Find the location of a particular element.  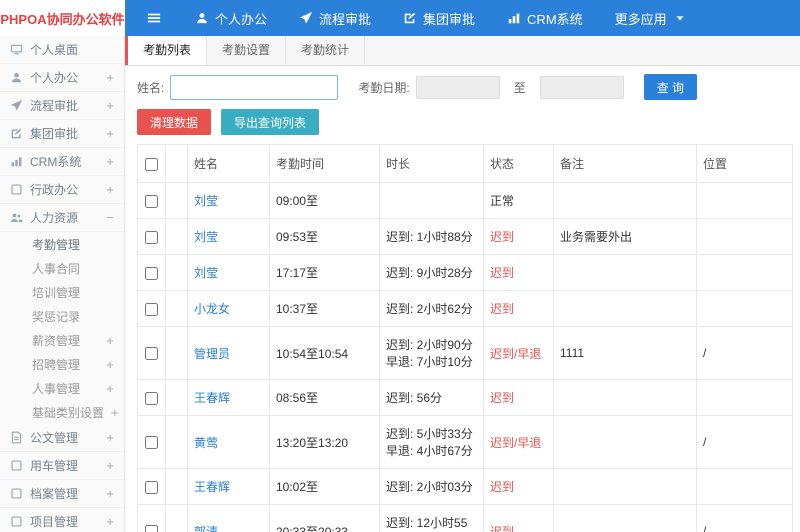

sidebar-item-human-resources: 人力资源 − is located at coordinates (62, 218).